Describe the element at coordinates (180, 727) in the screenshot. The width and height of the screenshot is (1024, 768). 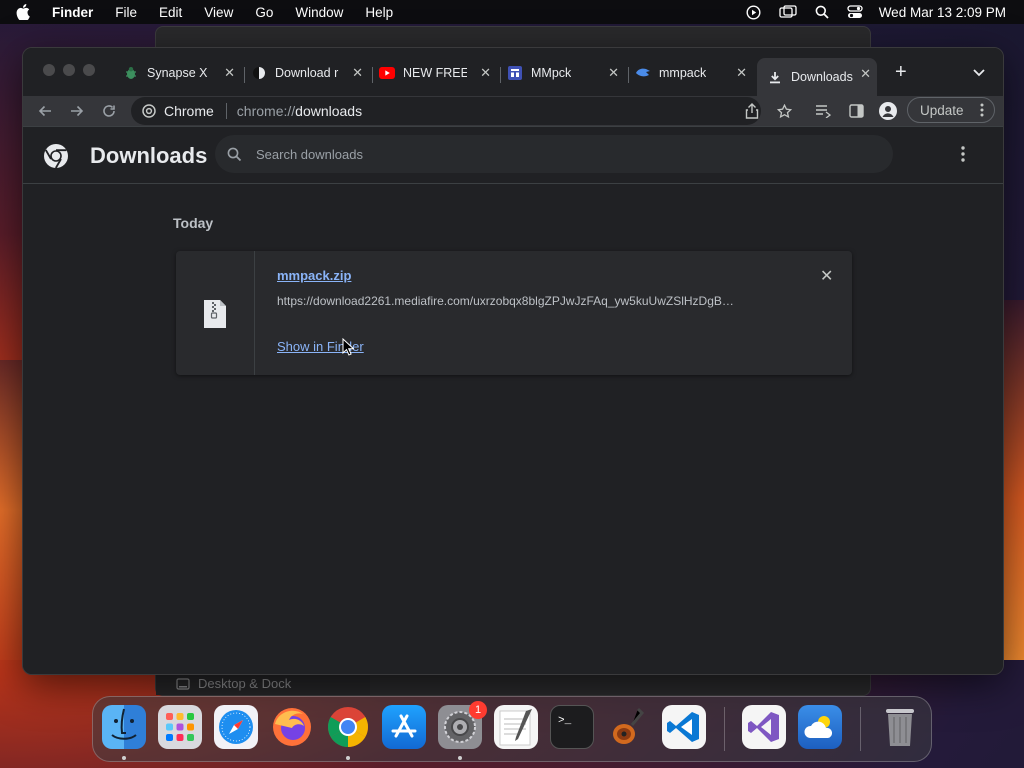
I see `launchpad-dock-icon` at that location.